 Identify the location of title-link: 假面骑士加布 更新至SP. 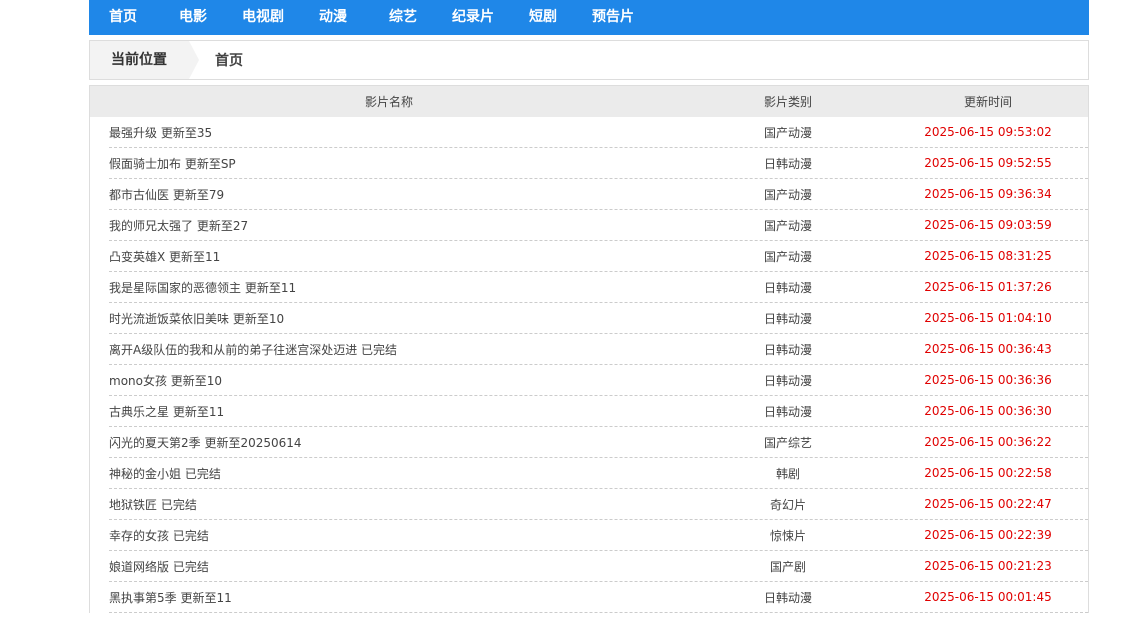
(398, 163).